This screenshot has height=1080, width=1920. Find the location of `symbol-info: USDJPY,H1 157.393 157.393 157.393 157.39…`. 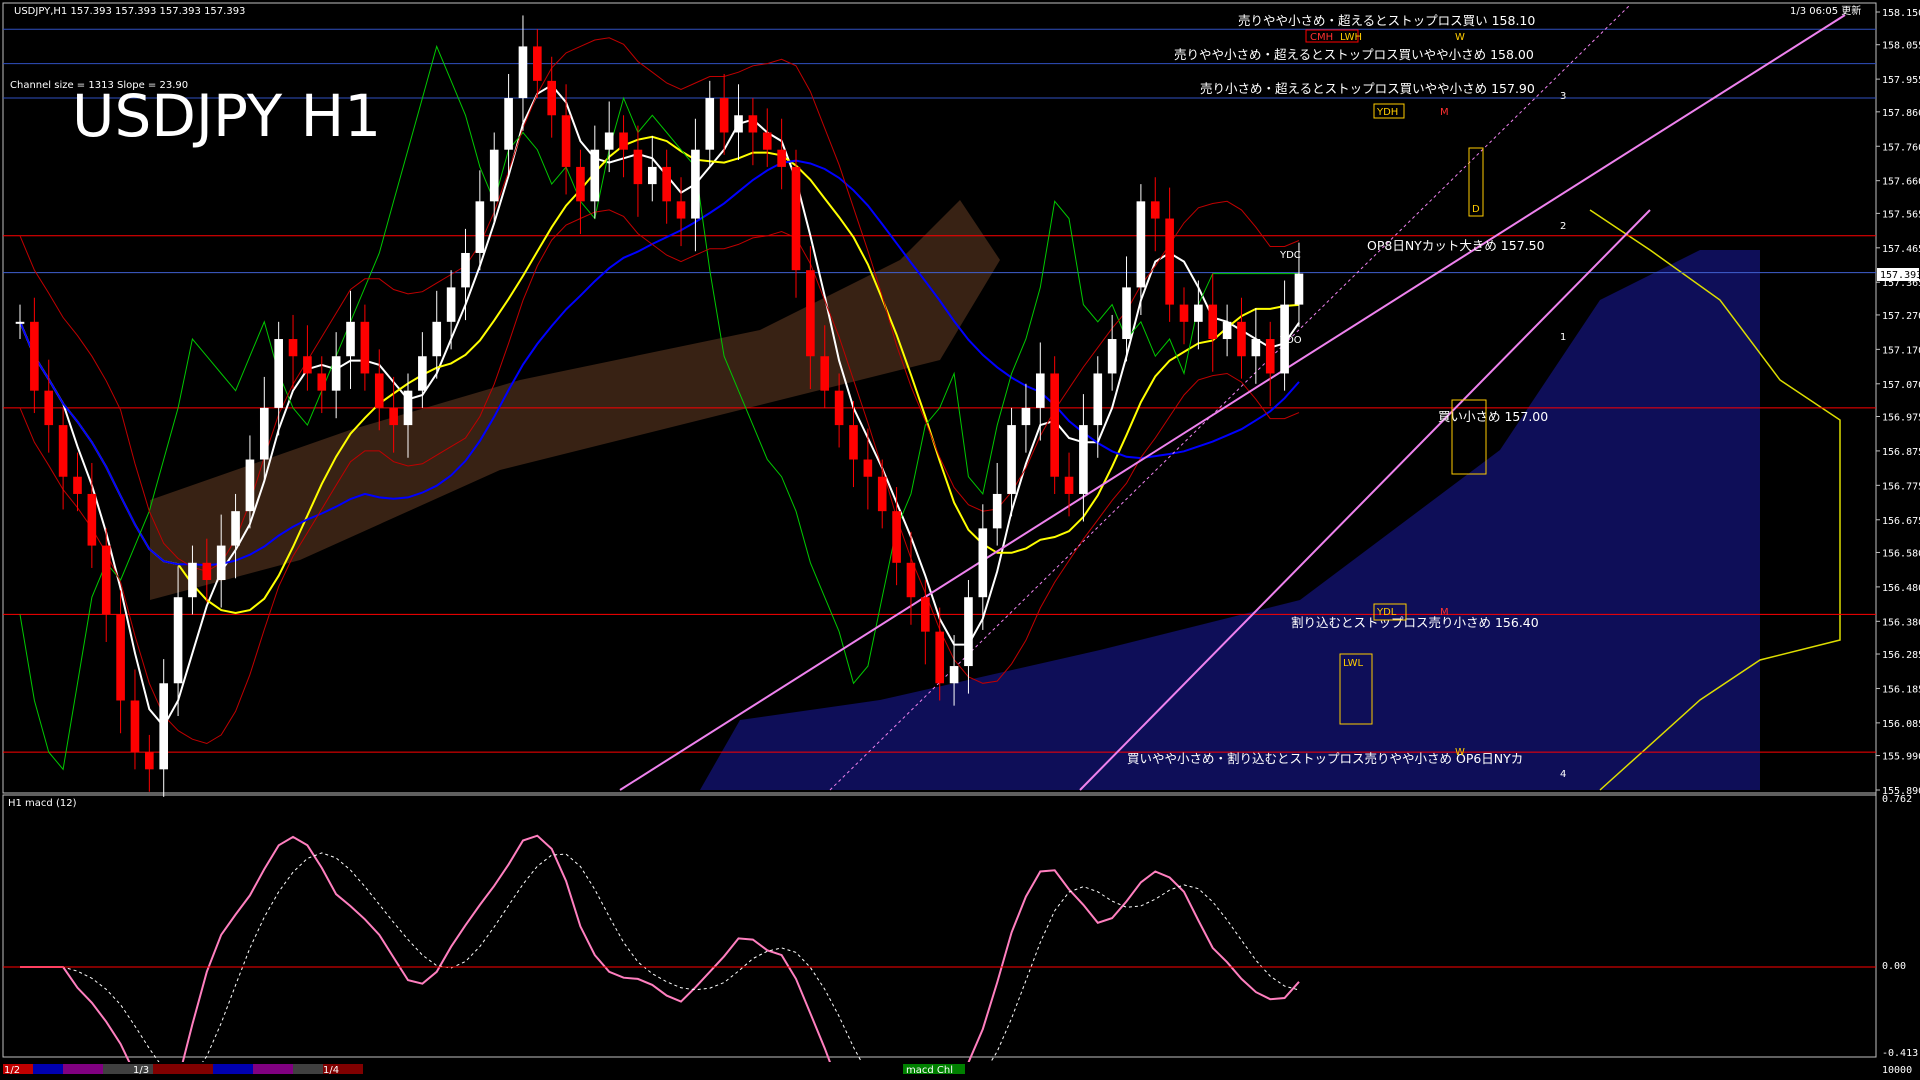

symbol-info: USDJPY,H1 157.393 157.393 157.393 157.39… is located at coordinates (129, 11).